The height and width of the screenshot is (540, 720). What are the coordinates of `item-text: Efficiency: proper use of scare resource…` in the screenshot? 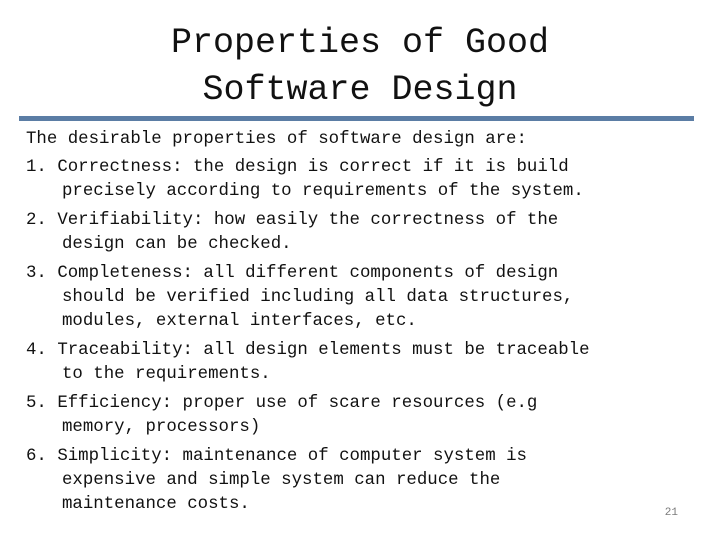 It's located at (297, 403).